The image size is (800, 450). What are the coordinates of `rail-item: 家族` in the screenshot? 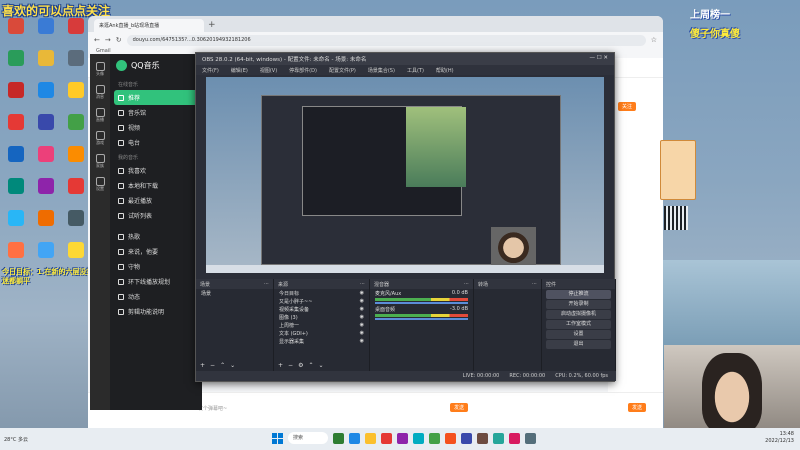 It's located at (100, 161).